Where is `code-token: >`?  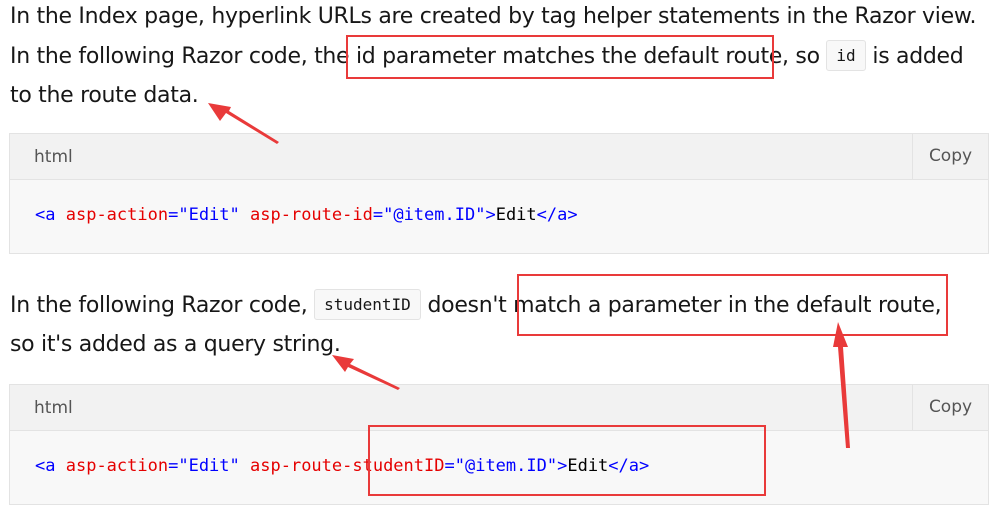
code-token: > is located at coordinates (490, 215).